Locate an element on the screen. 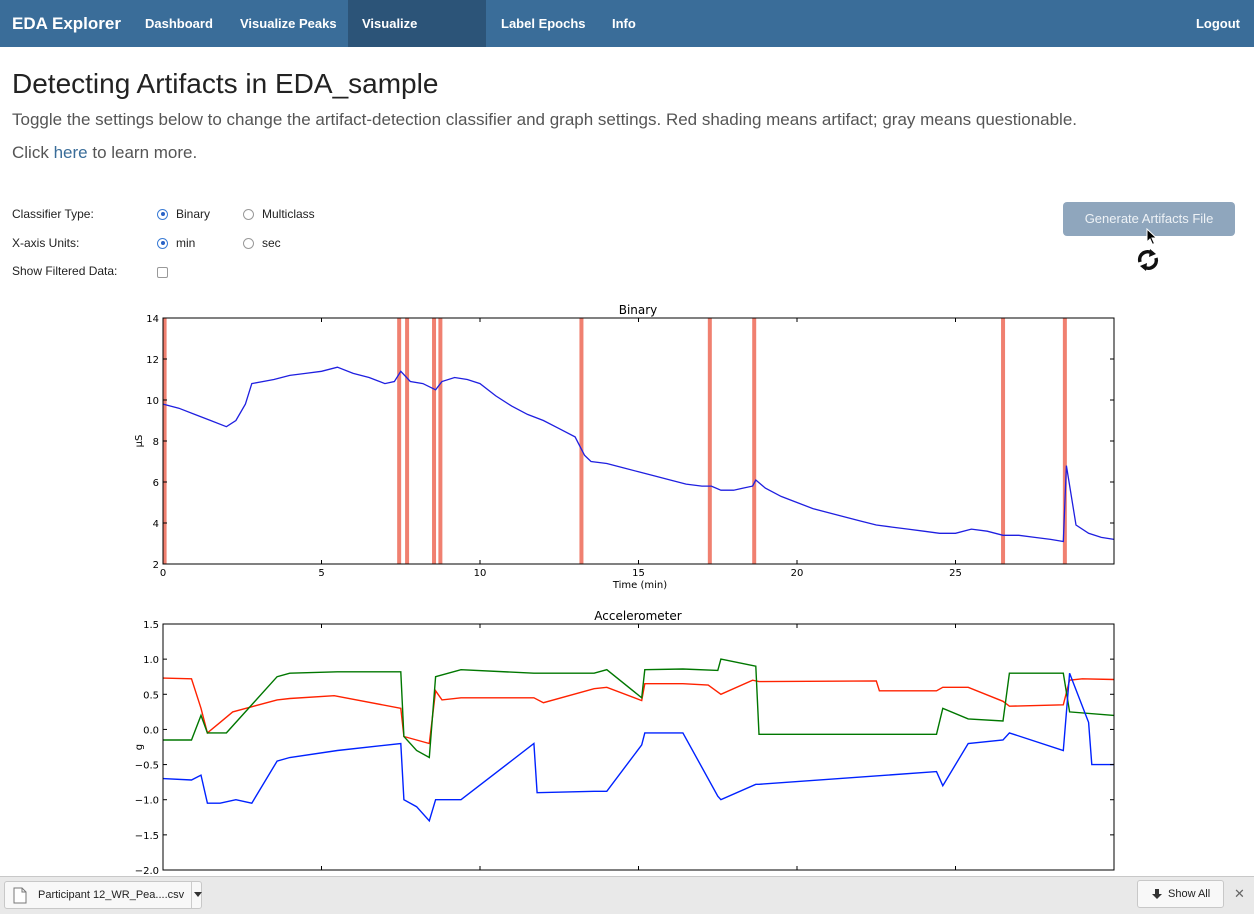 The image size is (1254, 914). x-tick-label: 0 is located at coordinates (163, 573).